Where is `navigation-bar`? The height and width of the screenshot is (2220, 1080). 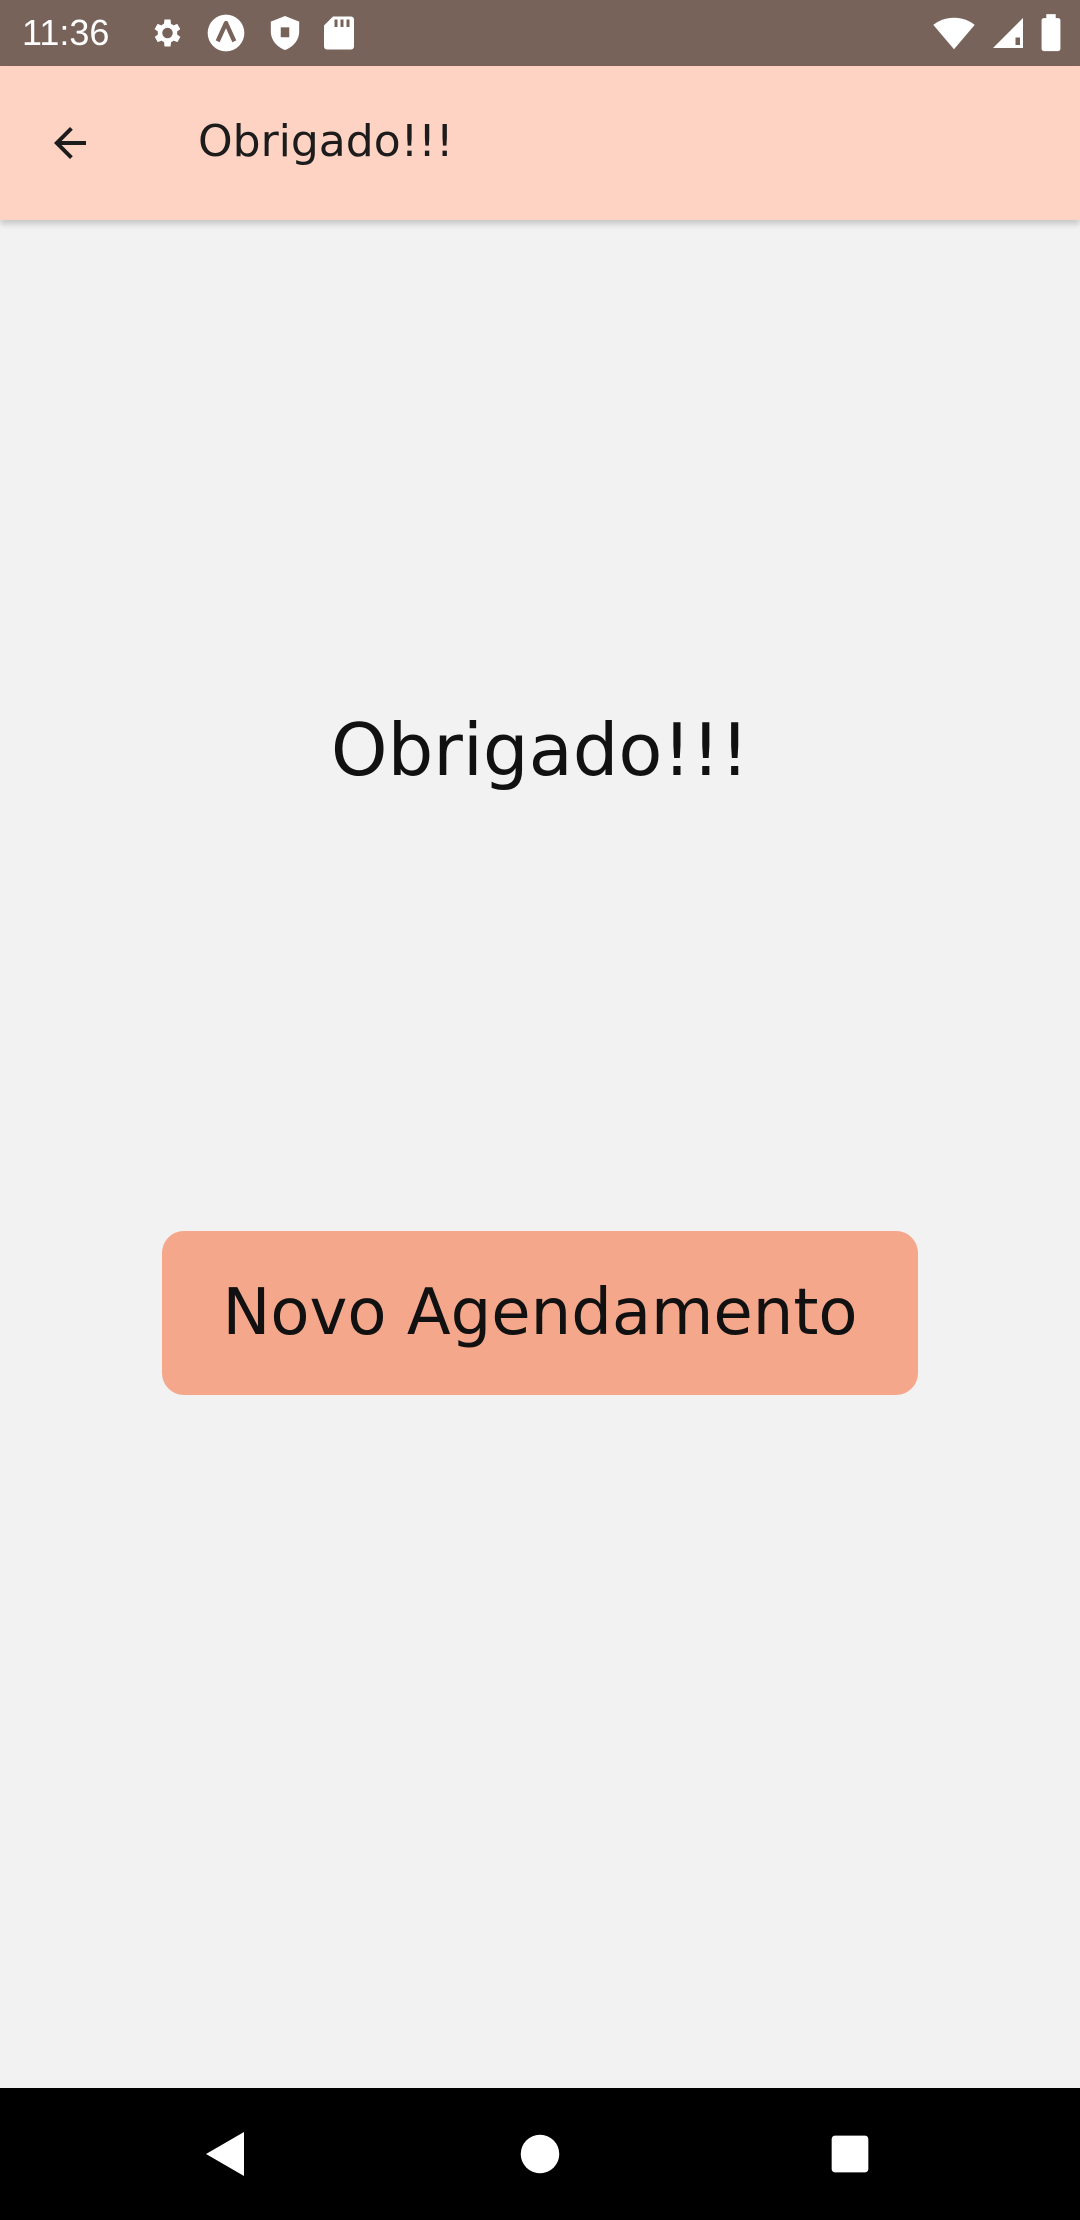 navigation-bar is located at coordinates (540, 2154).